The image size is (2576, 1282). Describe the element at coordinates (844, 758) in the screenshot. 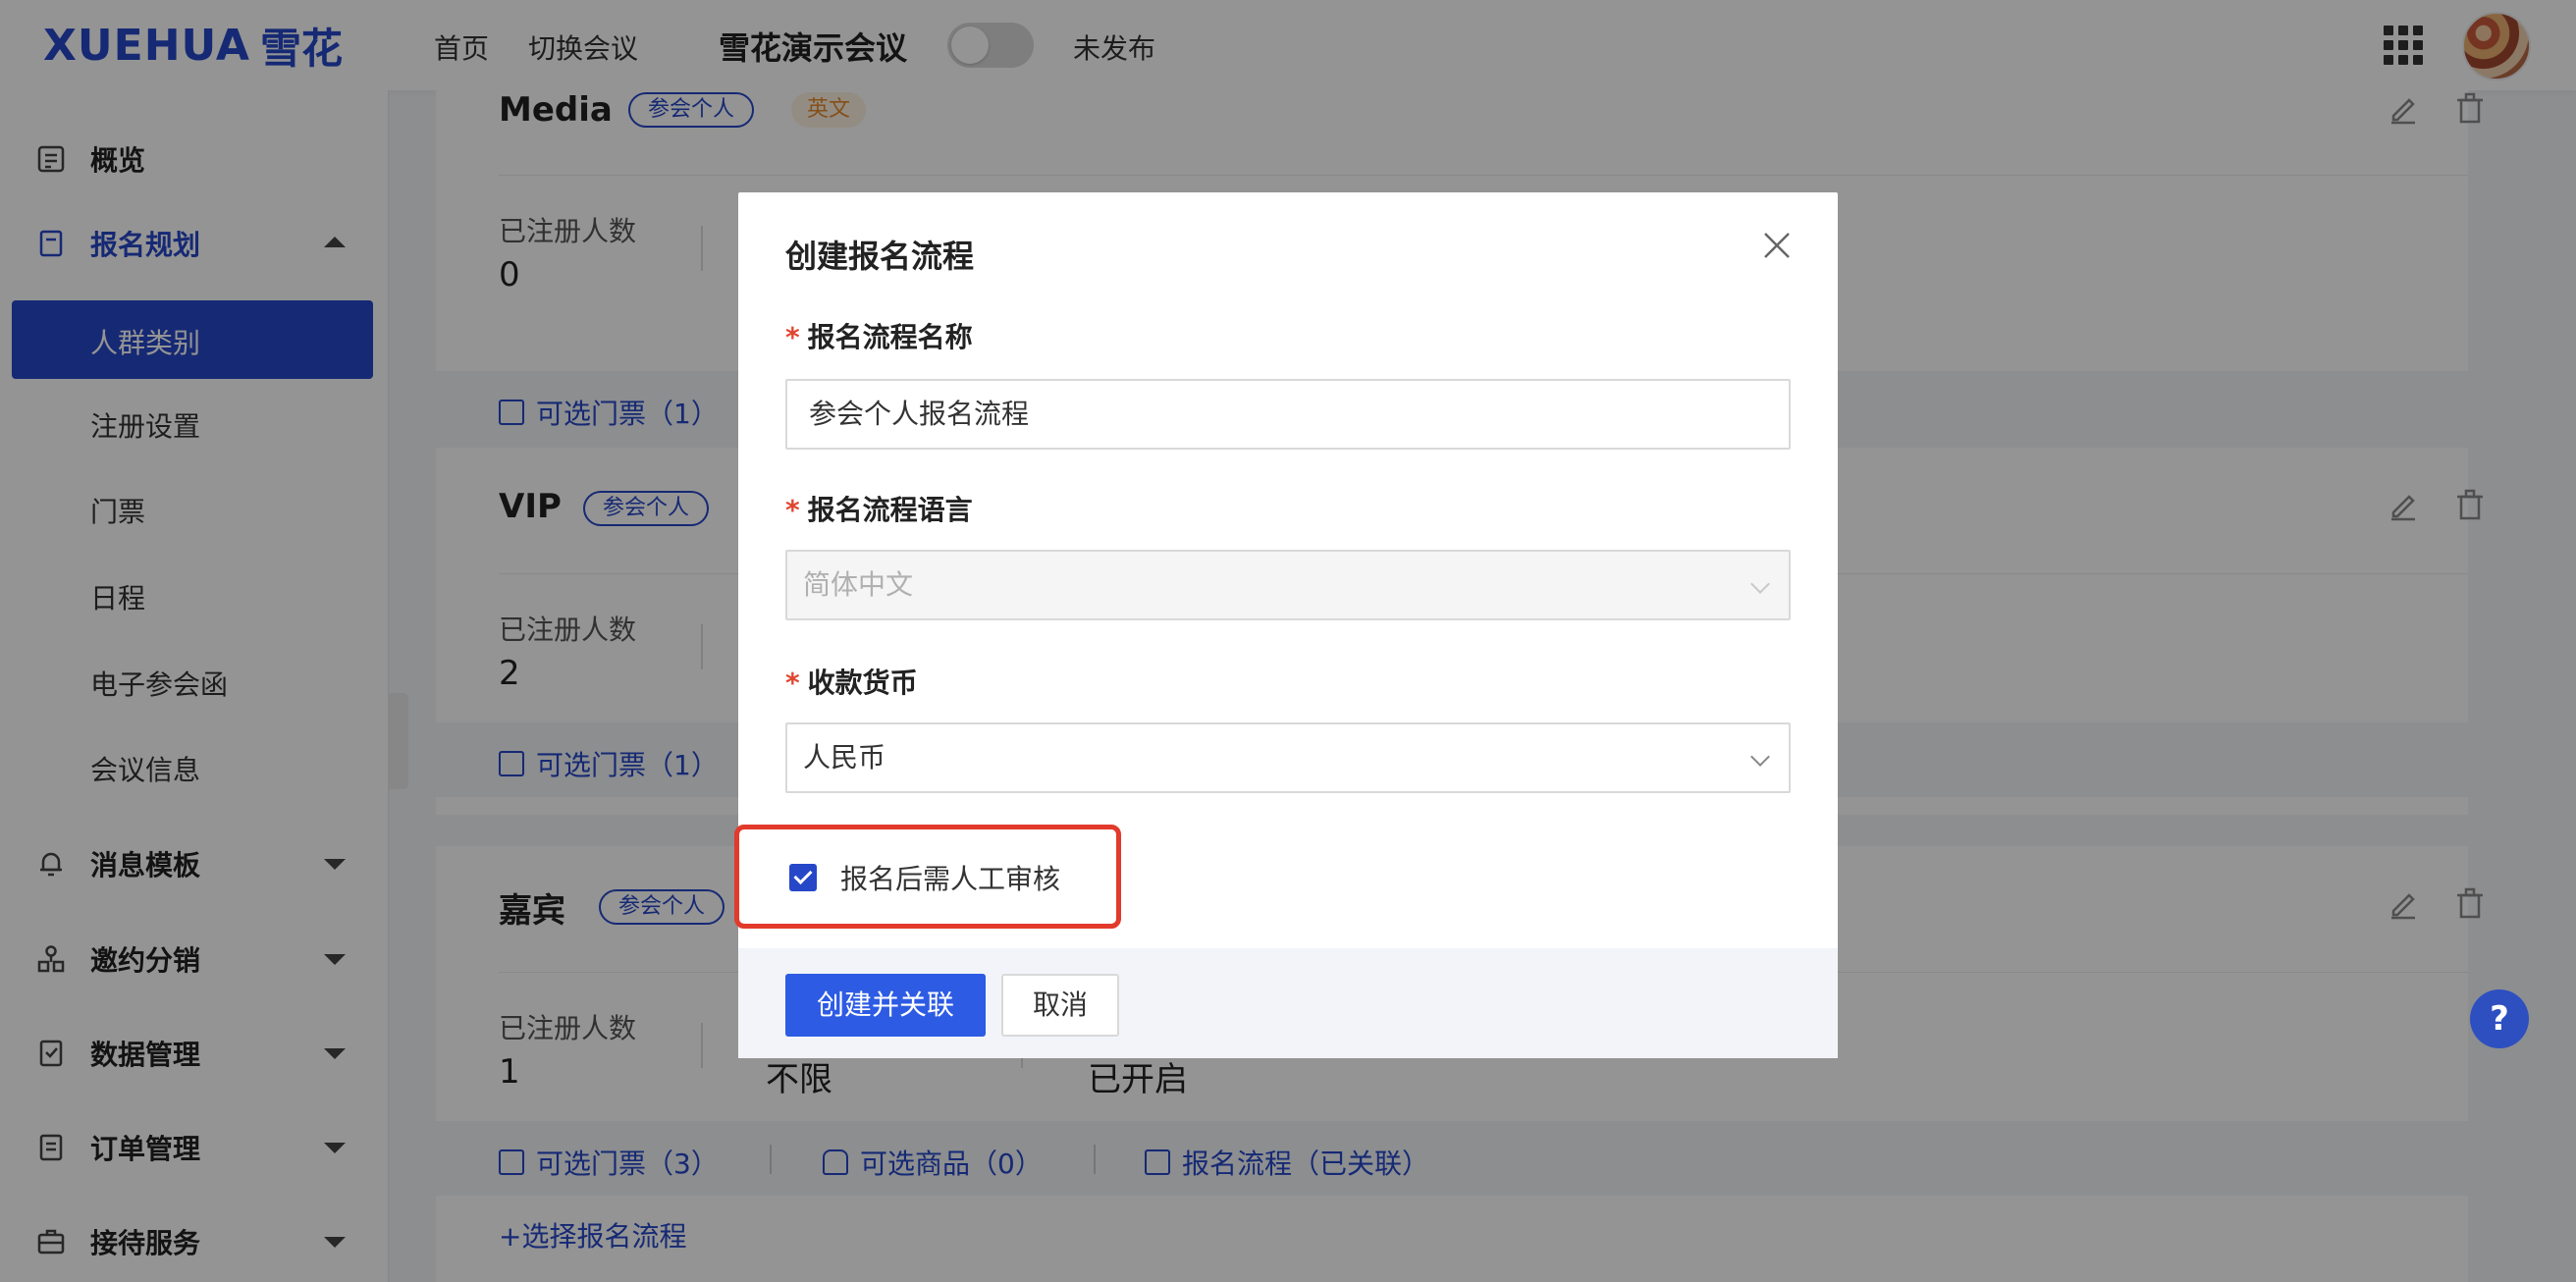

I see `currency-value: 人民币` at that location.